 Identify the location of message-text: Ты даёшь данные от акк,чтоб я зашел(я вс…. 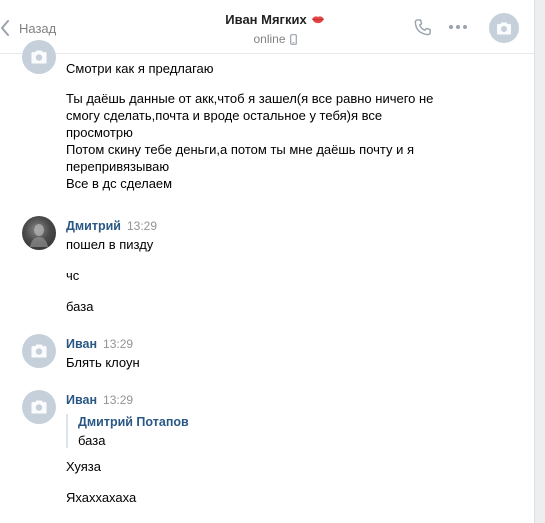
(250, 141).